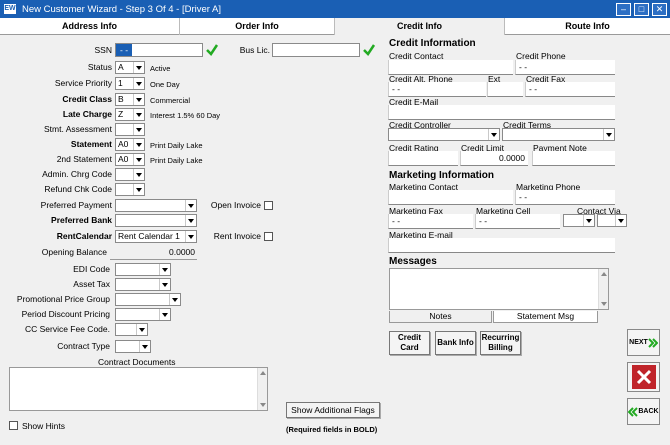 The height and width of the screenshot is (445, 670). Describe the element at coordinates (143, 284) in the screenshot. I see `asset-tax-select` at that location.